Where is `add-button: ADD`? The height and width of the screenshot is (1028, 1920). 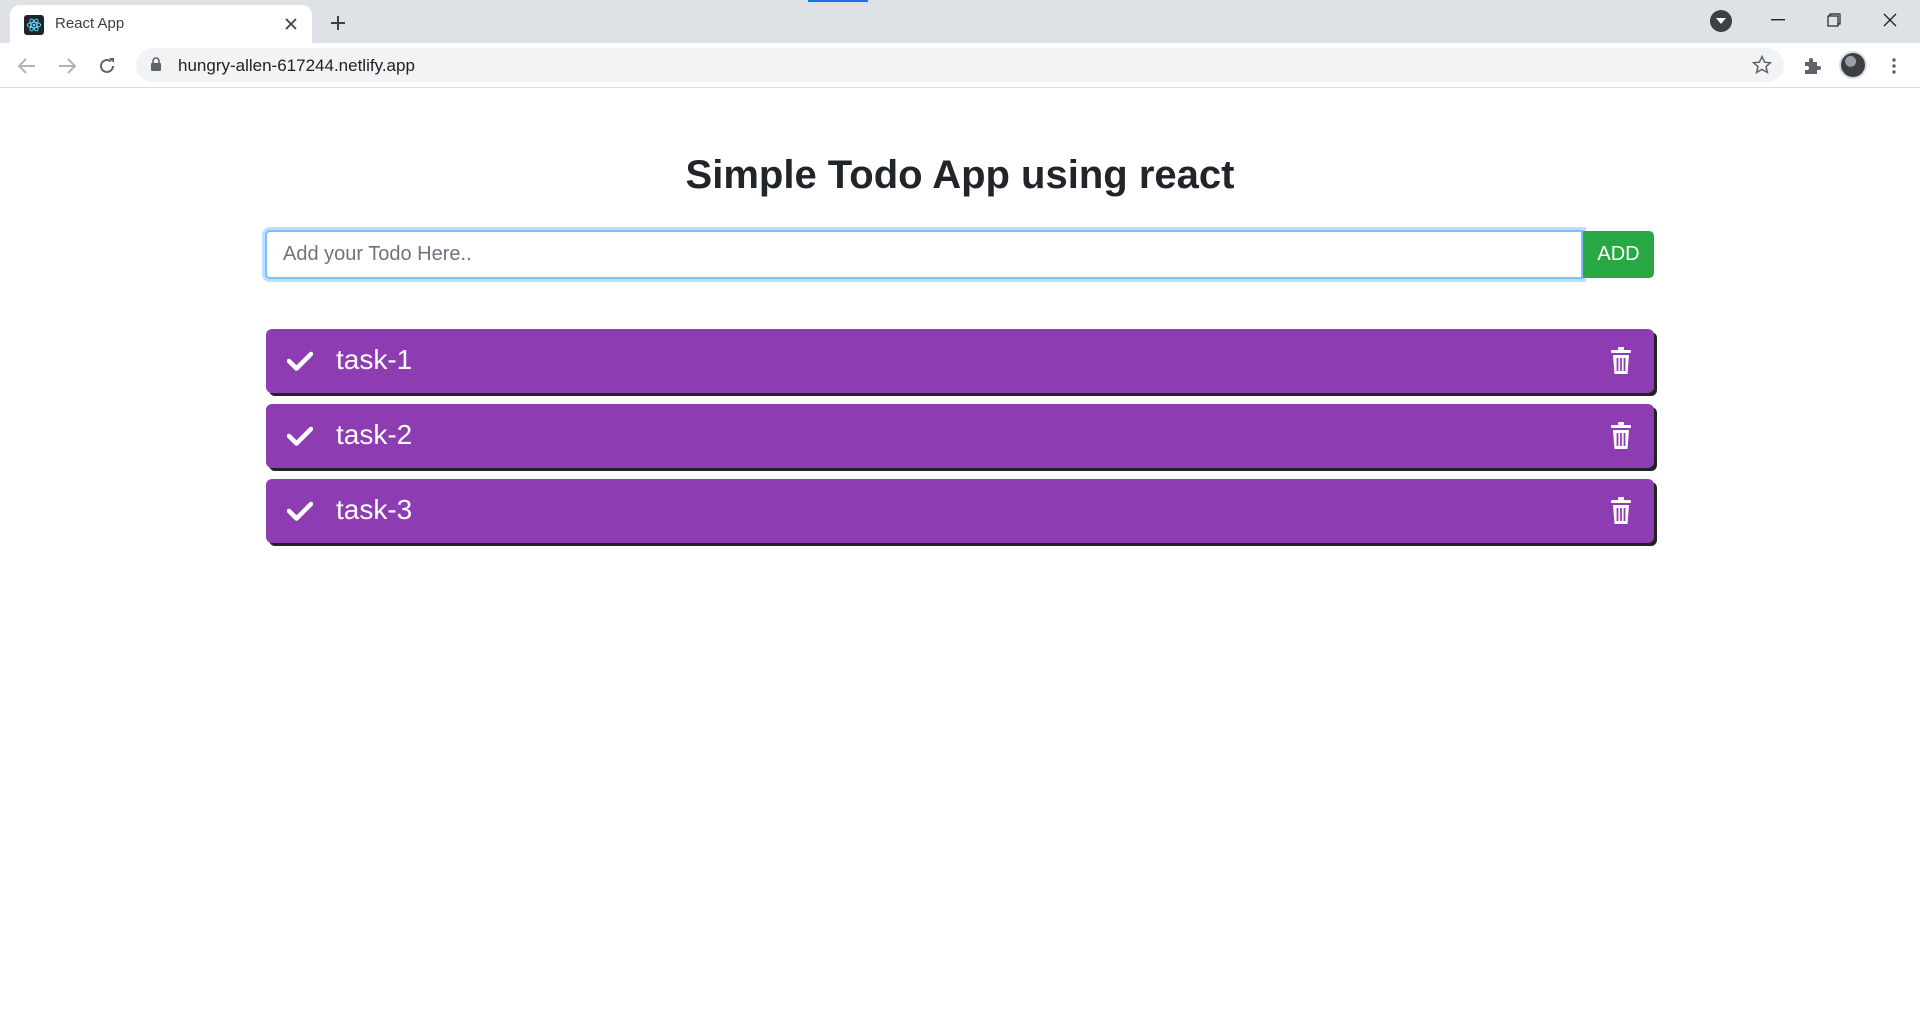 add-button: ADD is located at coordinates (1618, 254).